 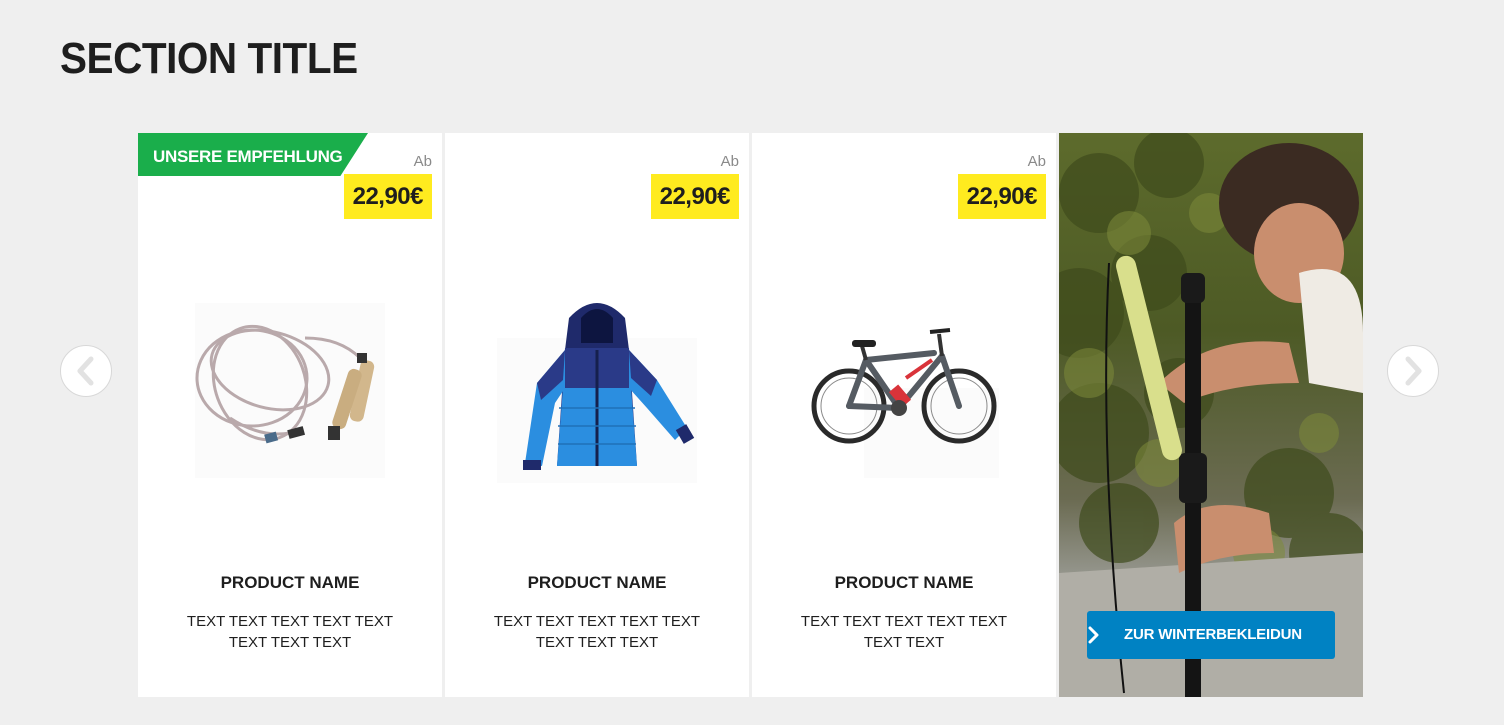 I want to click on hybrid-bike-image, so click(x=904, y=388).